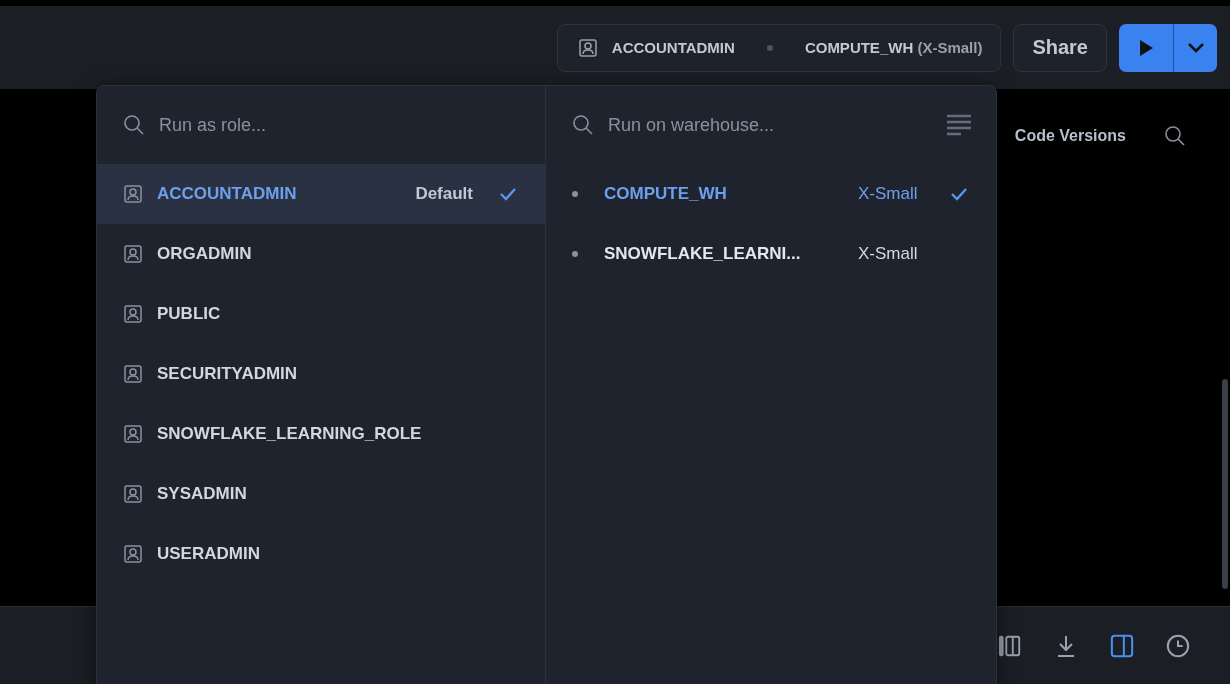 The width and height of the screenshot is (1230, 684). Describe the element at coordinates (444, 194) in the screenshot. I see `default-label: Default` at that location.